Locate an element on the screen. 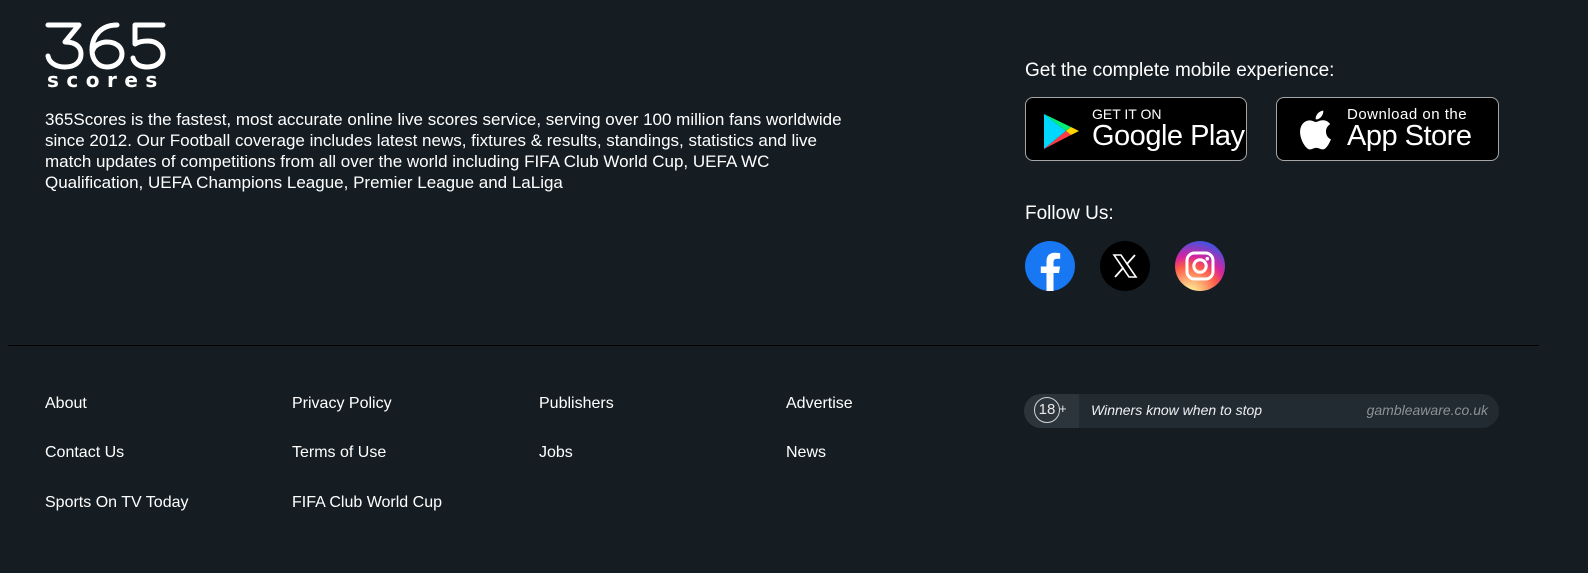 This screenshot has height=573, width=1588. logo-mark is located at coordinates (105, 46).